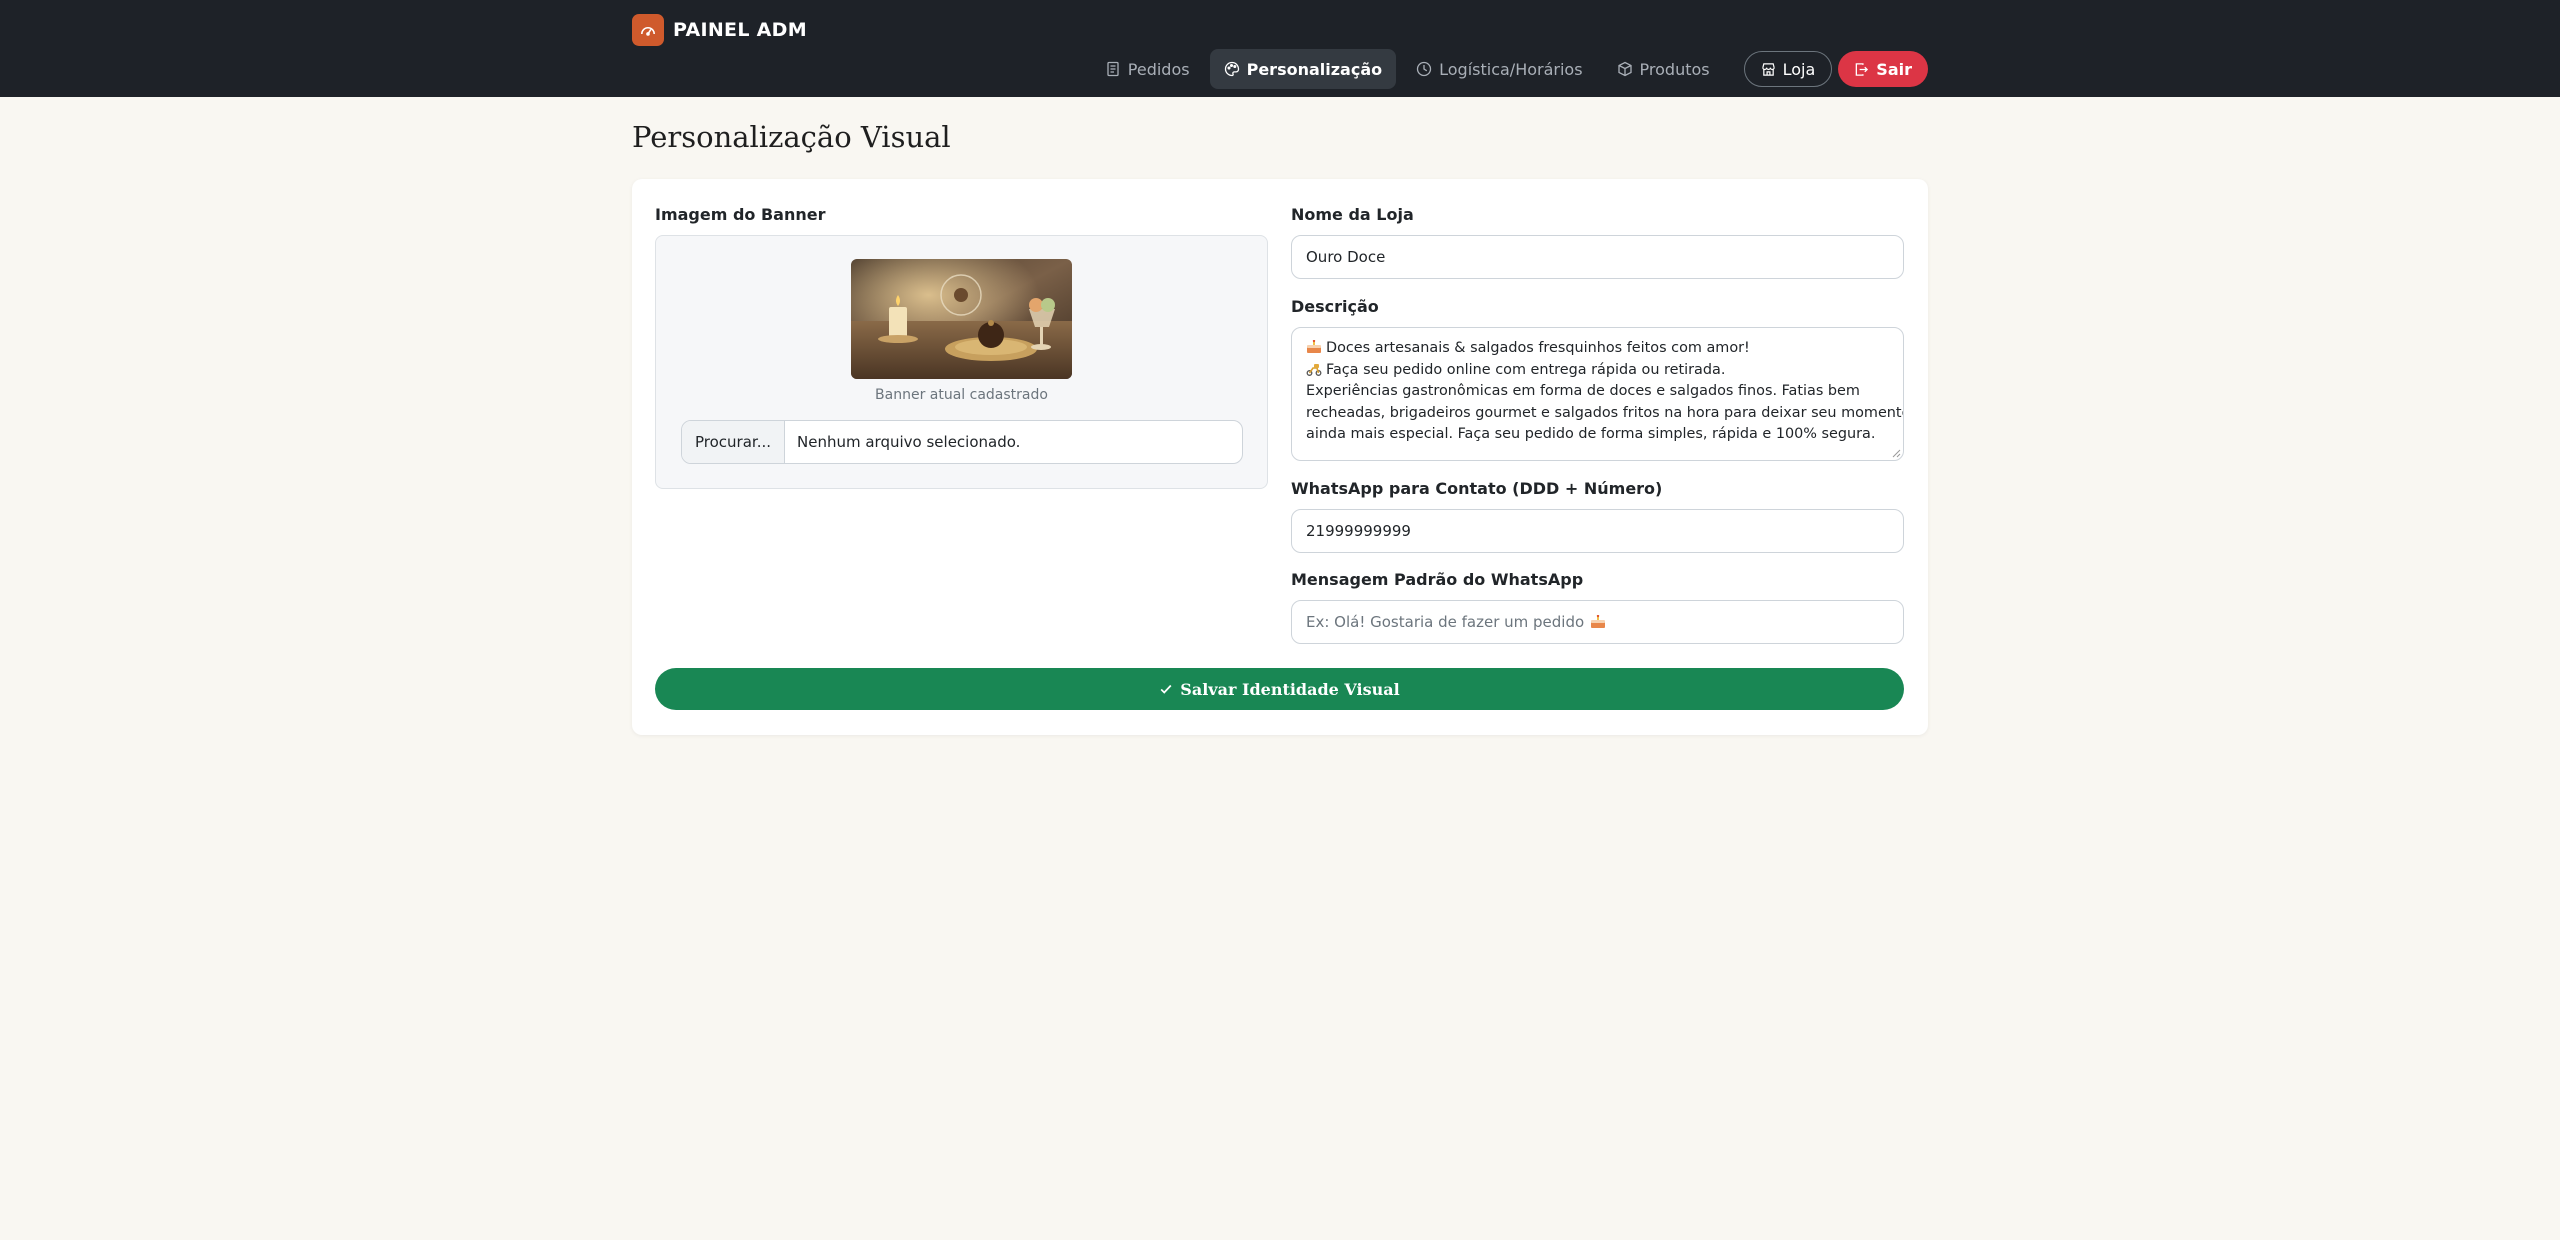 The image size is (2560, 1240). What do you see at coordinates (1231, 69) in the screenshot?
I see `palette-icon` at bounding box center [1231, 69].